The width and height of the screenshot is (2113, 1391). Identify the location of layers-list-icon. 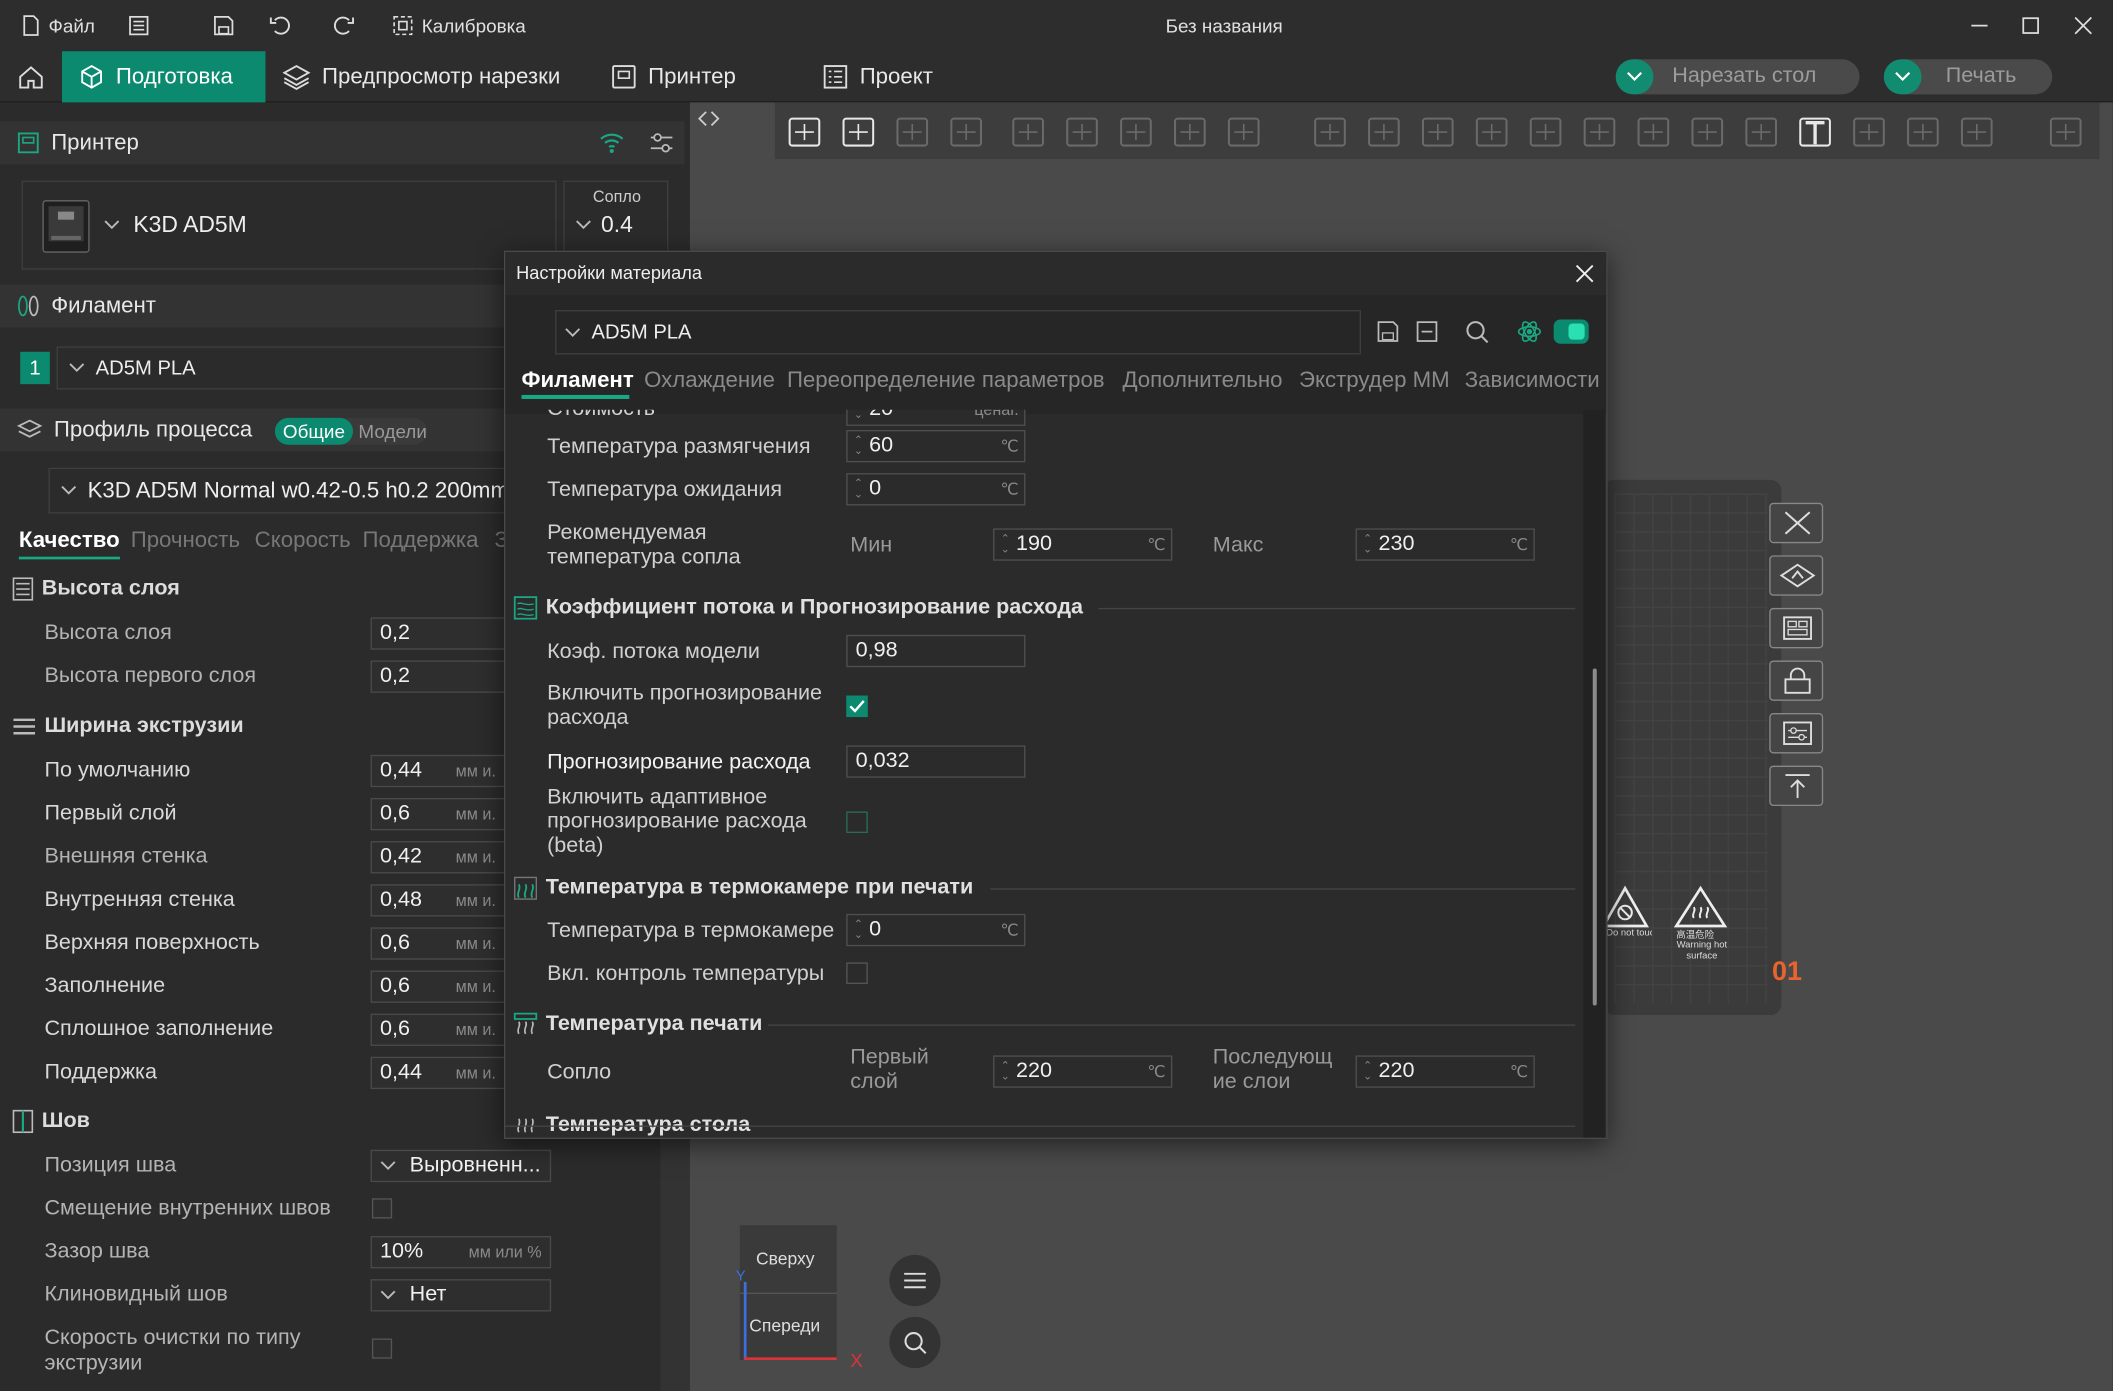
(1244, 132).